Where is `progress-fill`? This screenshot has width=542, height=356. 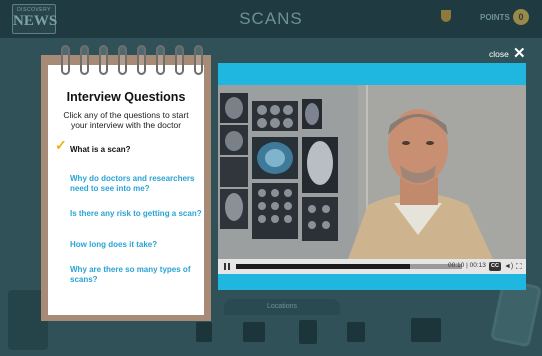 progress-fill is located at coordinates (323, 266).